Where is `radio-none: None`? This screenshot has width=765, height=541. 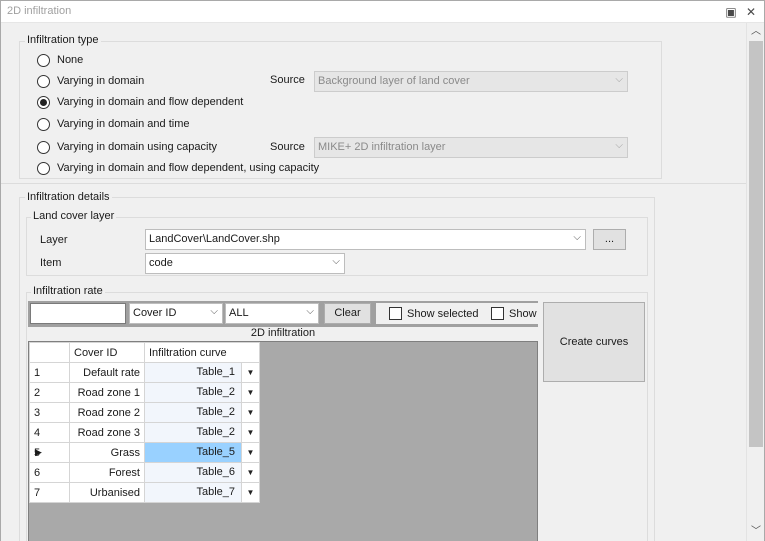 radio-none: None is located at coordinates (60, 60).